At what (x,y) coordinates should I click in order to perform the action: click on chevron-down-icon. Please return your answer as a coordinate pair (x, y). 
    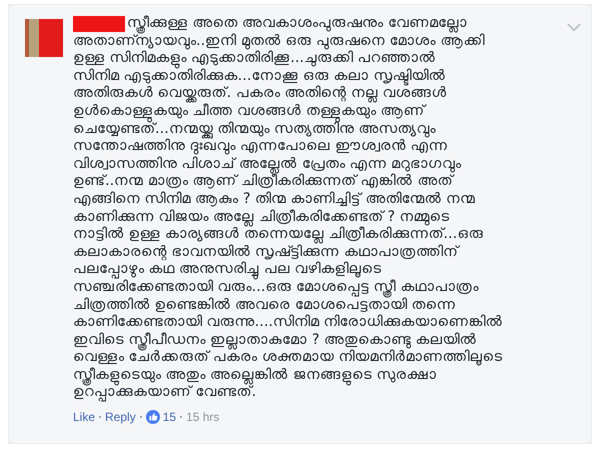
    Looking at the image, I should click on (574, 27).